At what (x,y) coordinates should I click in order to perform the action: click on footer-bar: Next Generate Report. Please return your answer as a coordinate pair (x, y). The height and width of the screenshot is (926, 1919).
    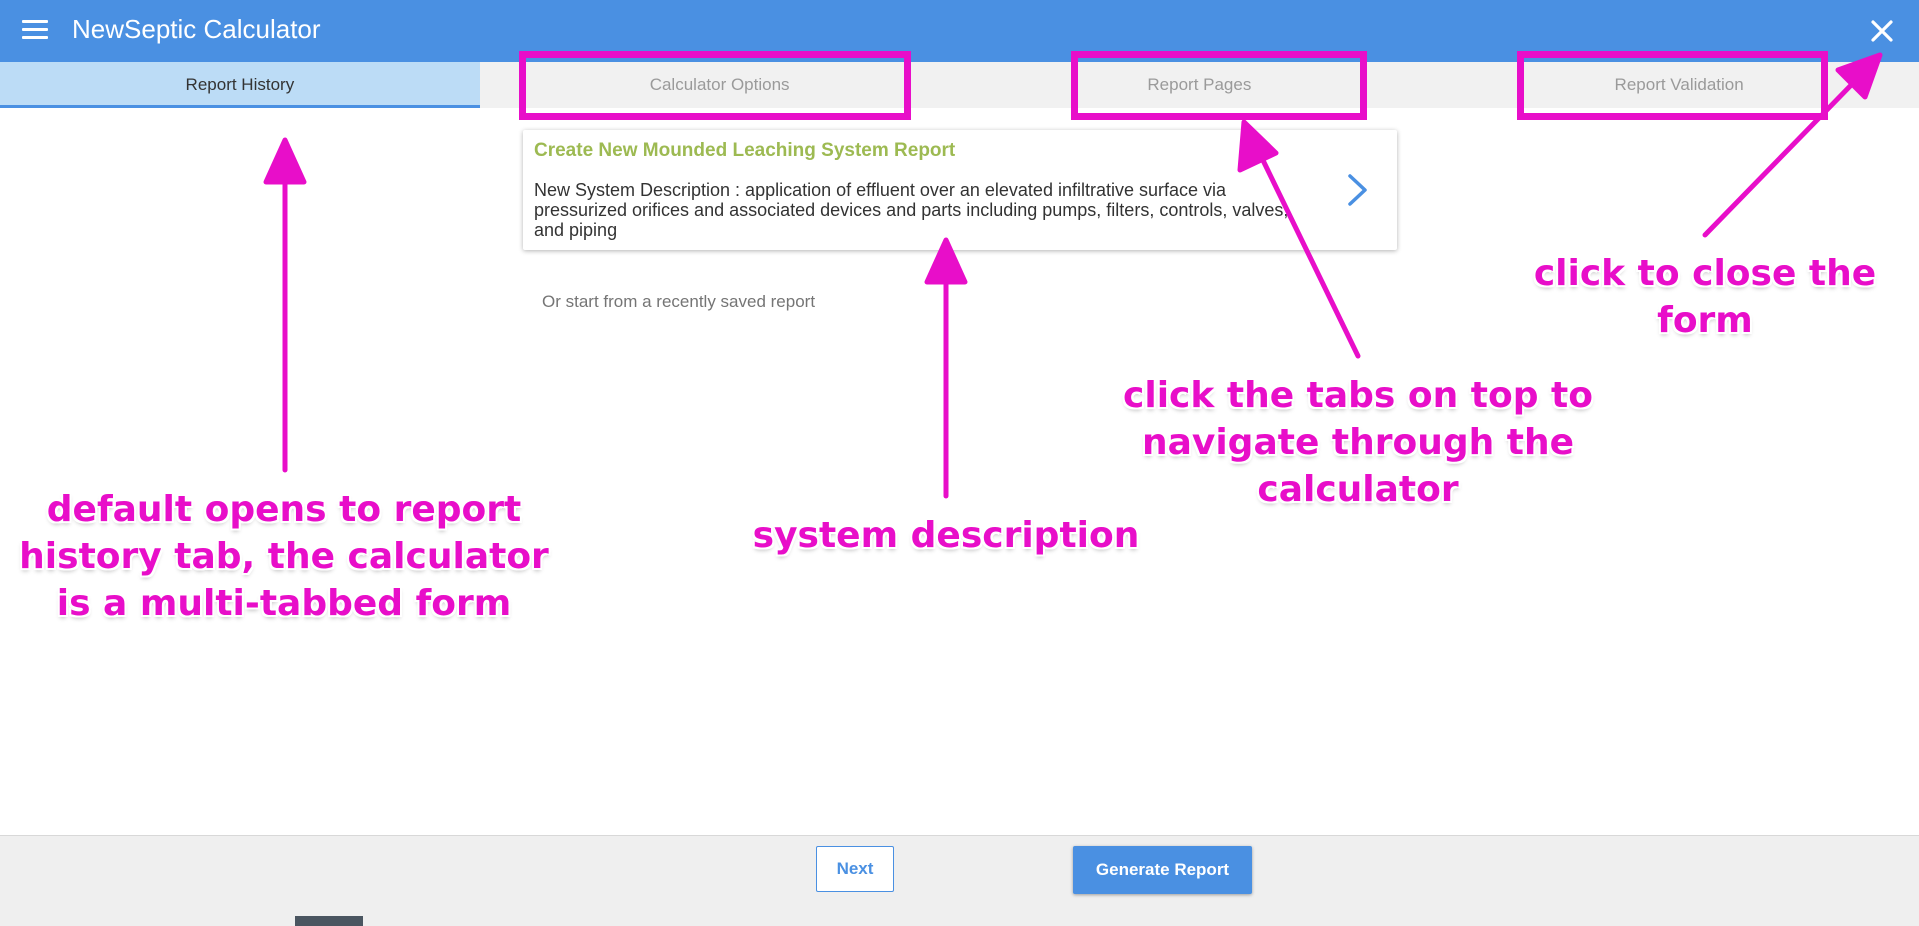
    Looking at the image, I should click on (959, 880).